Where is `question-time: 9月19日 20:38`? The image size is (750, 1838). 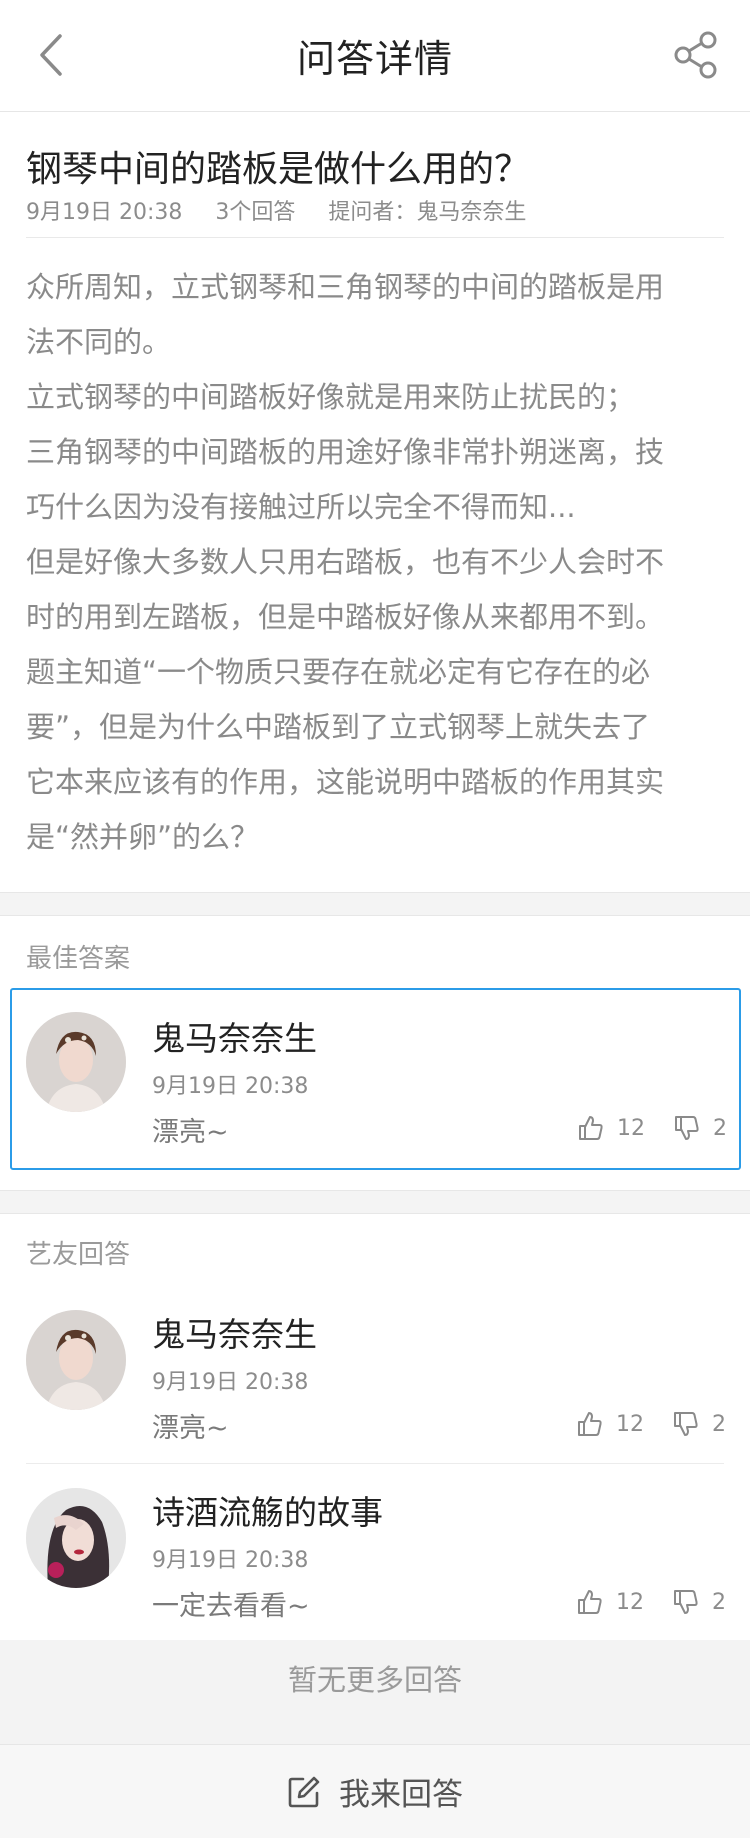 question-time: 9月19日 20:38 is located at coordinates (104, 212).